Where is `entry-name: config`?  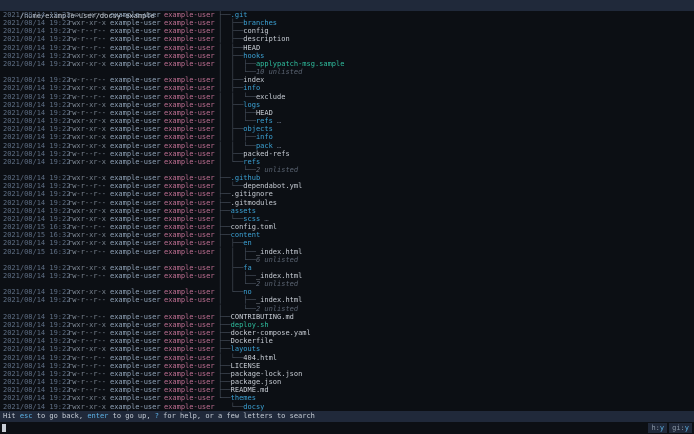 entry-name: config is located at coordinates (256, 31).